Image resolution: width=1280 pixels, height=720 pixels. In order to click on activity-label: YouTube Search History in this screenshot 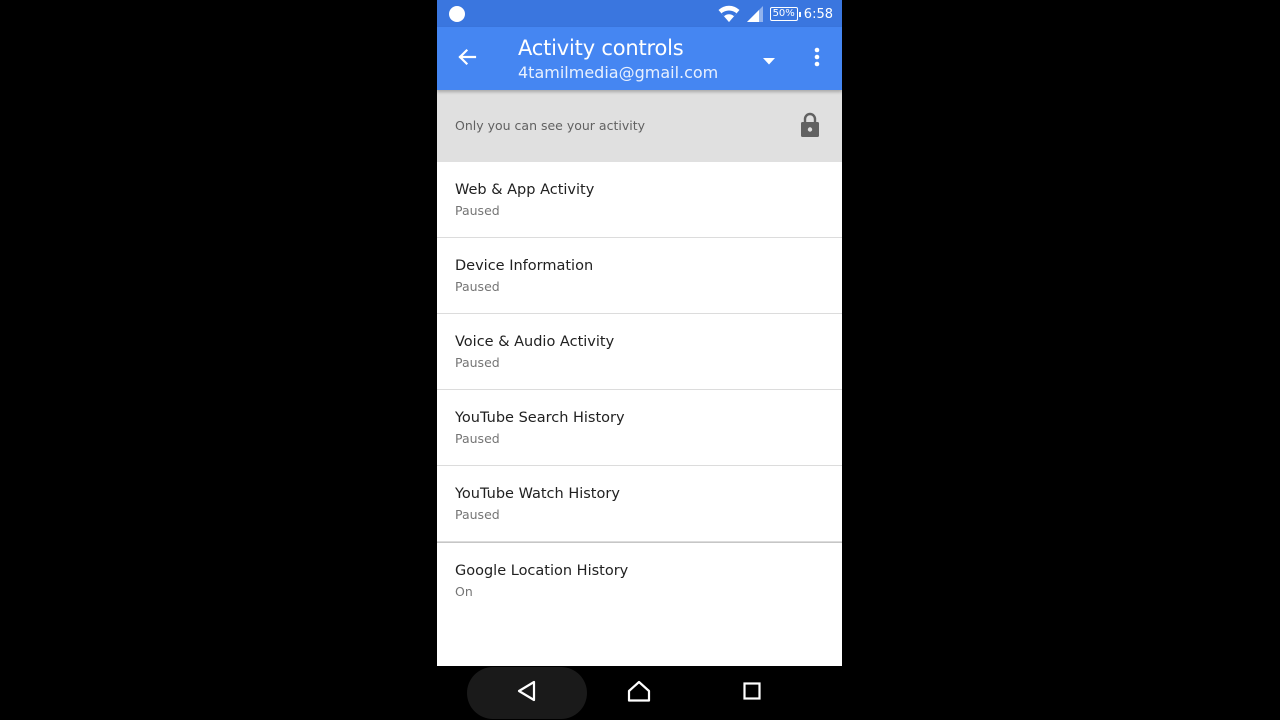, I will do `click(540, 418)`.